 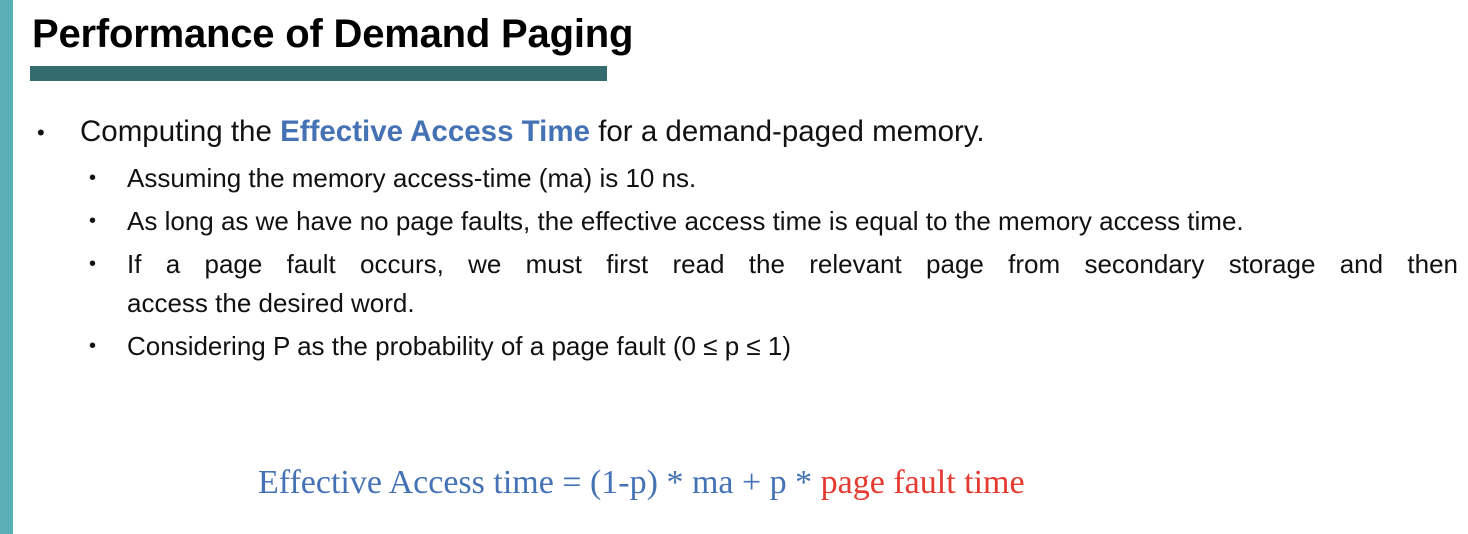 I want to click on bullet-main-prefix: Computing the, so click(x=180, y=131).